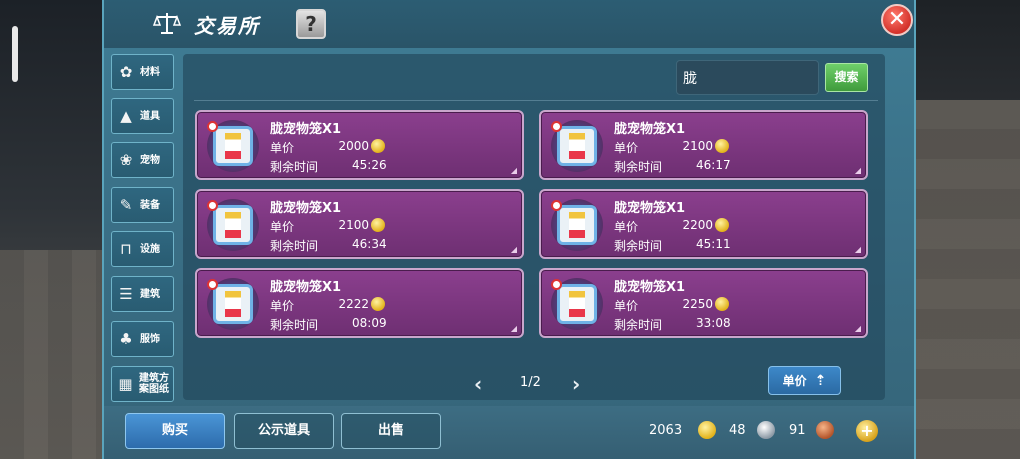 This screenshot has width=1020, height=459. What do you see at coordinates (150, 116) in the screenshot?
I see `sidebar-item-label: 道具` at bounding box center [150, 116].